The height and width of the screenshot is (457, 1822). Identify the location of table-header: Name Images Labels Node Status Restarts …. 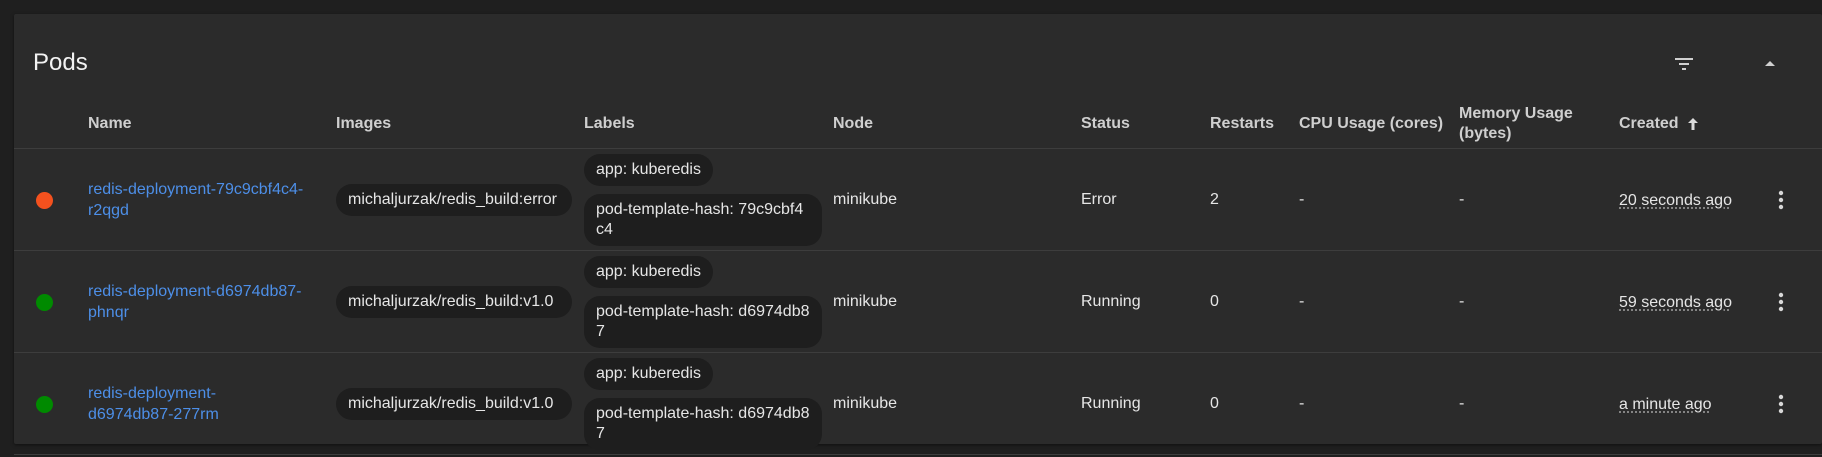
(918, 124).